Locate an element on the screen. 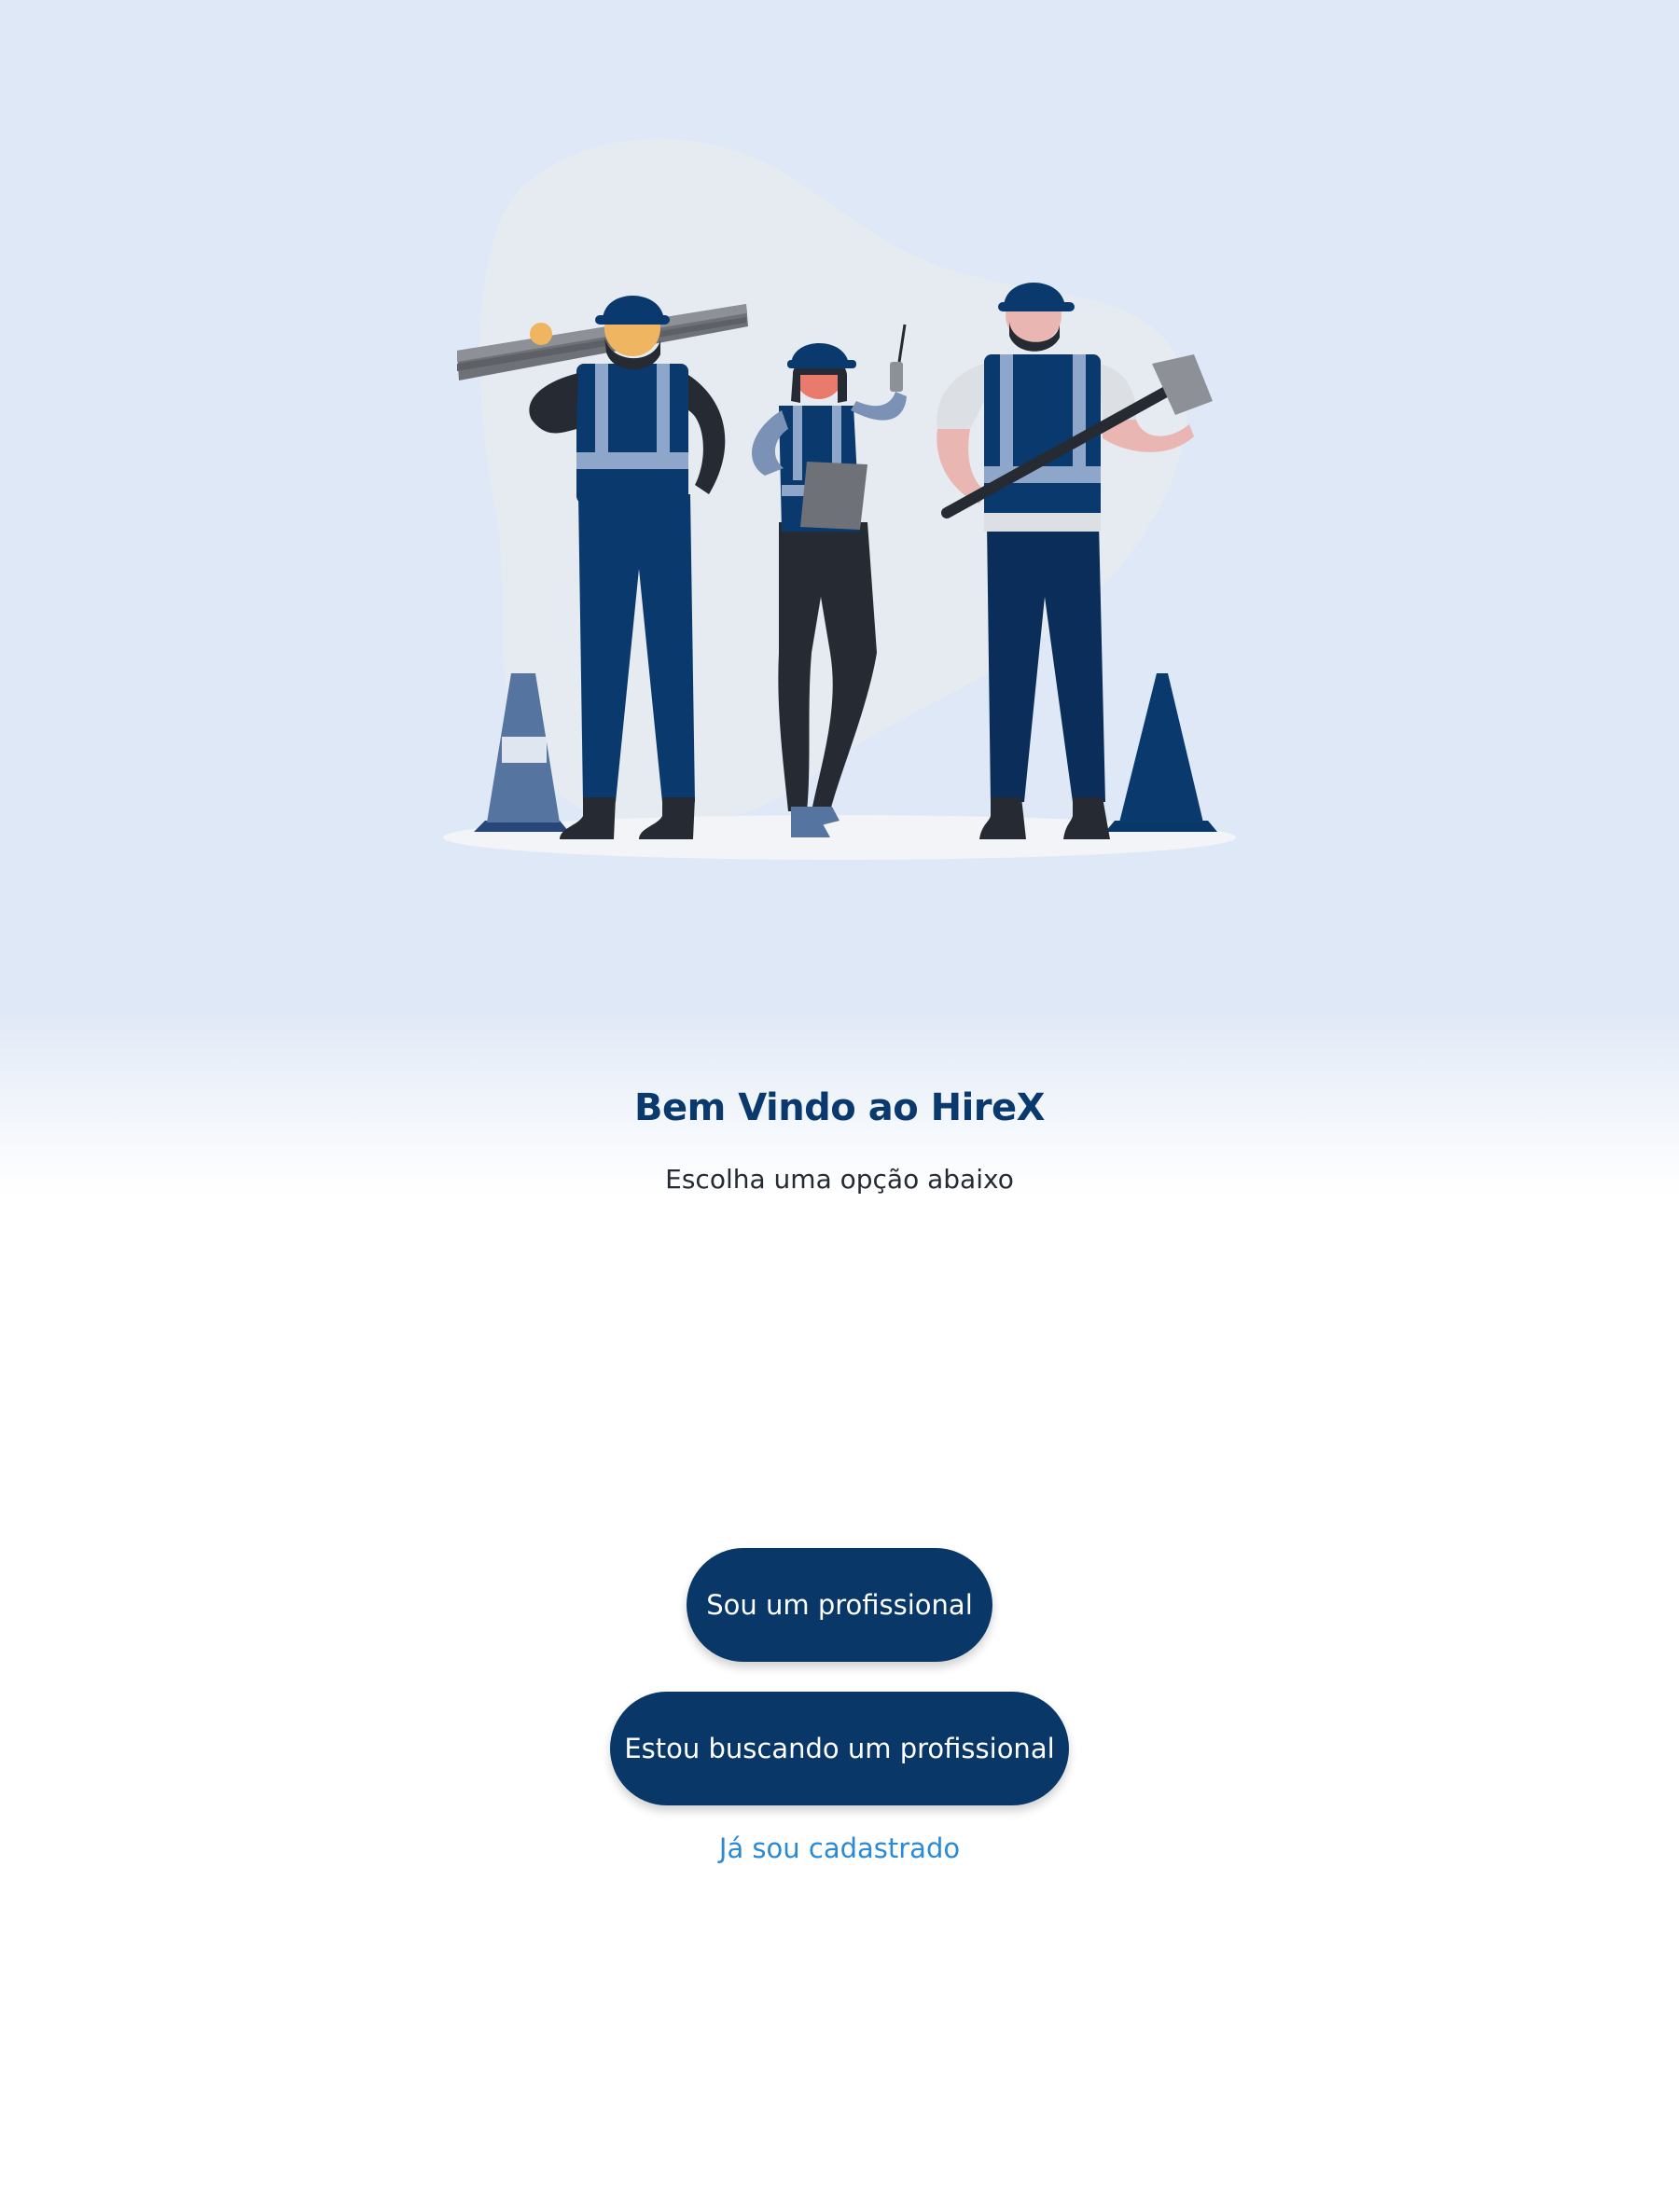  welcome-subtitle: Escolha uma opção abaixo is located at coordinates (840, 1179).